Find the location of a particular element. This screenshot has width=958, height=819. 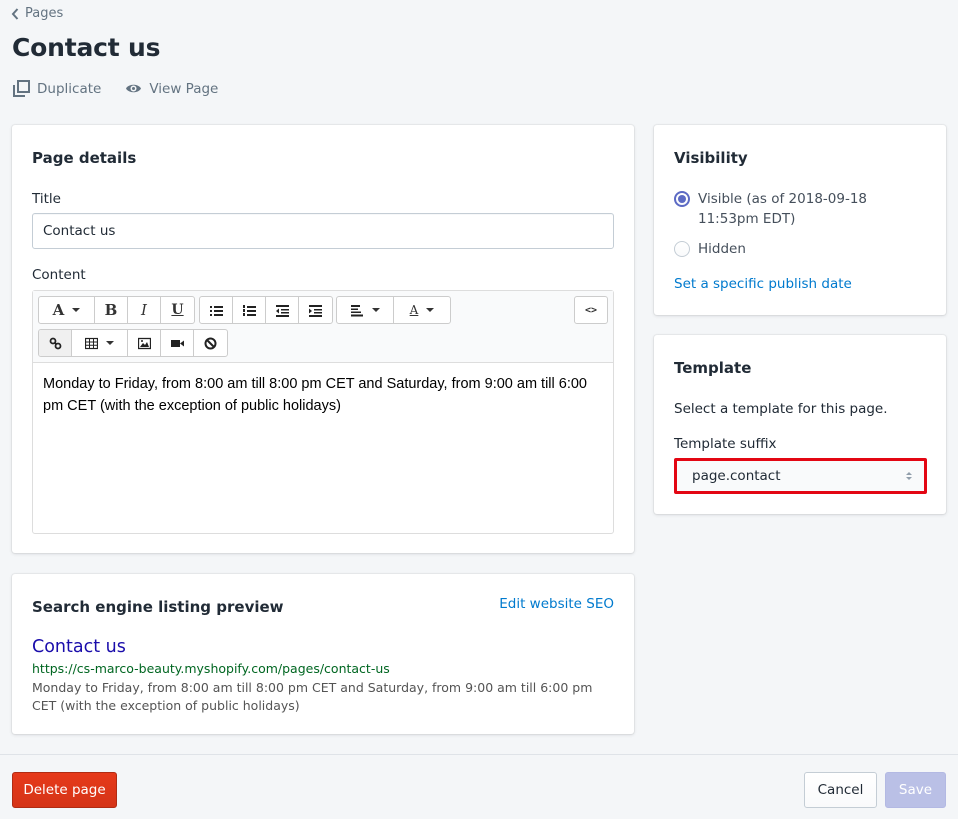

bold-icon: B is located at coordinates (111, 310).